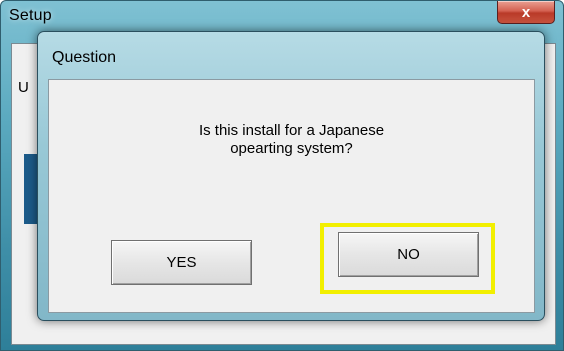 The width and height of the screenshot is (564, 351). I want to click on close-button: x, so click(526, 12).